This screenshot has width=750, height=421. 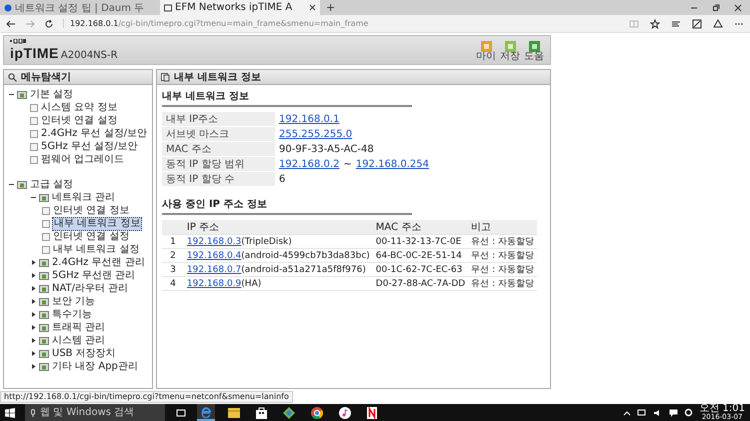 What do you see at coordinates (83, 198) in the screenshot?
I see `tree-item: 네트워크 관리` at bounding box center [83, 198].